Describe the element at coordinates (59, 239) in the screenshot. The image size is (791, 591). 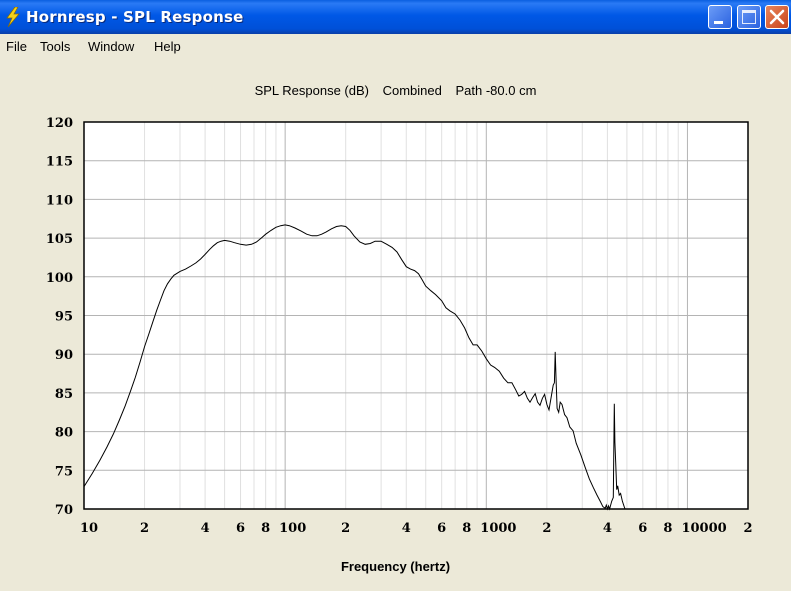
I see `y-tick-label: 105` at that location.